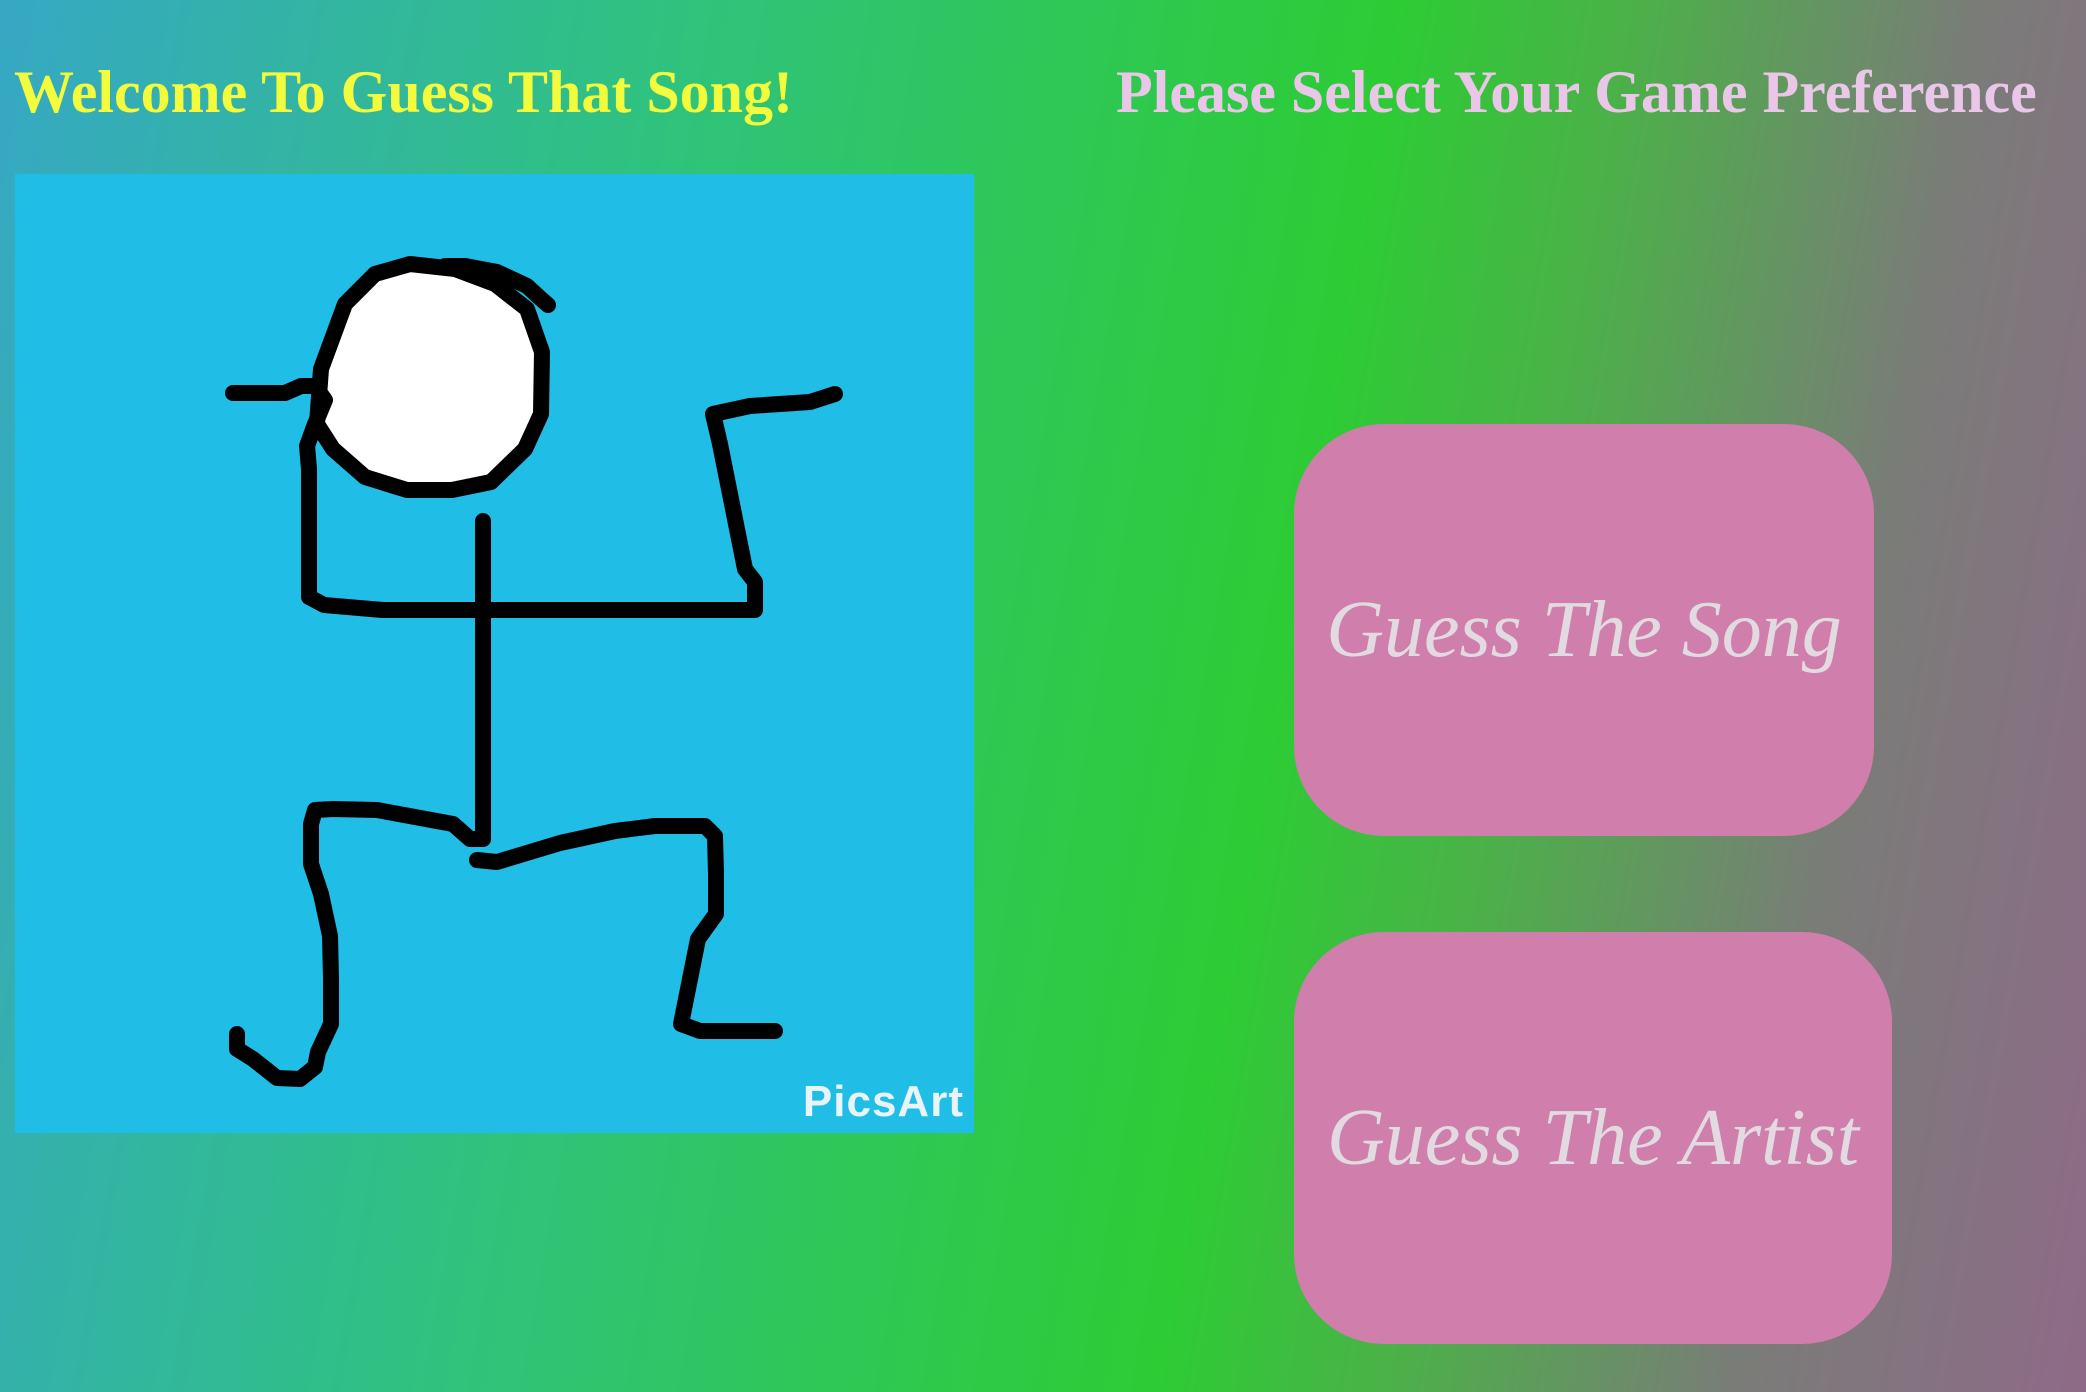 This screenshot has width=2086, height=1392. Describe the element at coordinates (1576, 92) in the screenshot. I see `preference-title: Please Select Your Game Preference` at that location.